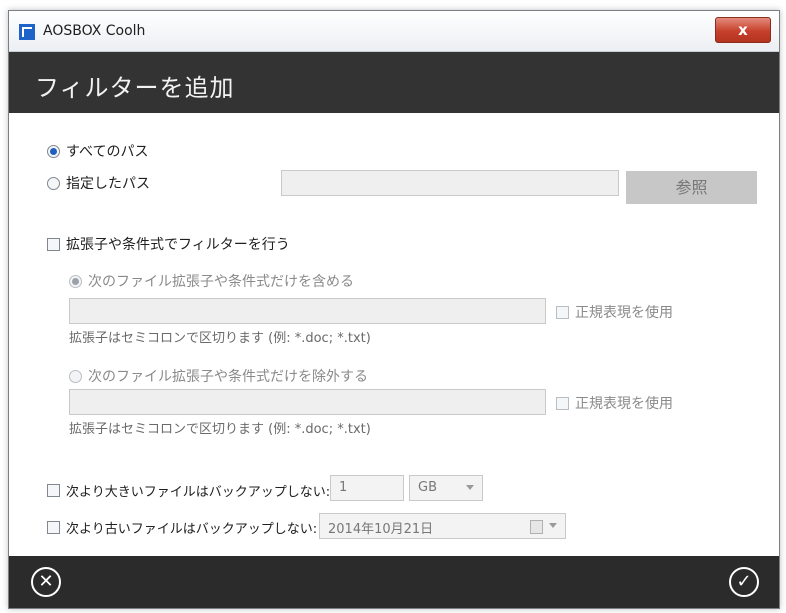  What do you see at coordinates (446, 488) in the screenshot?
I see `size-unit-dropdown: GB` at bounding box center [446, 488].